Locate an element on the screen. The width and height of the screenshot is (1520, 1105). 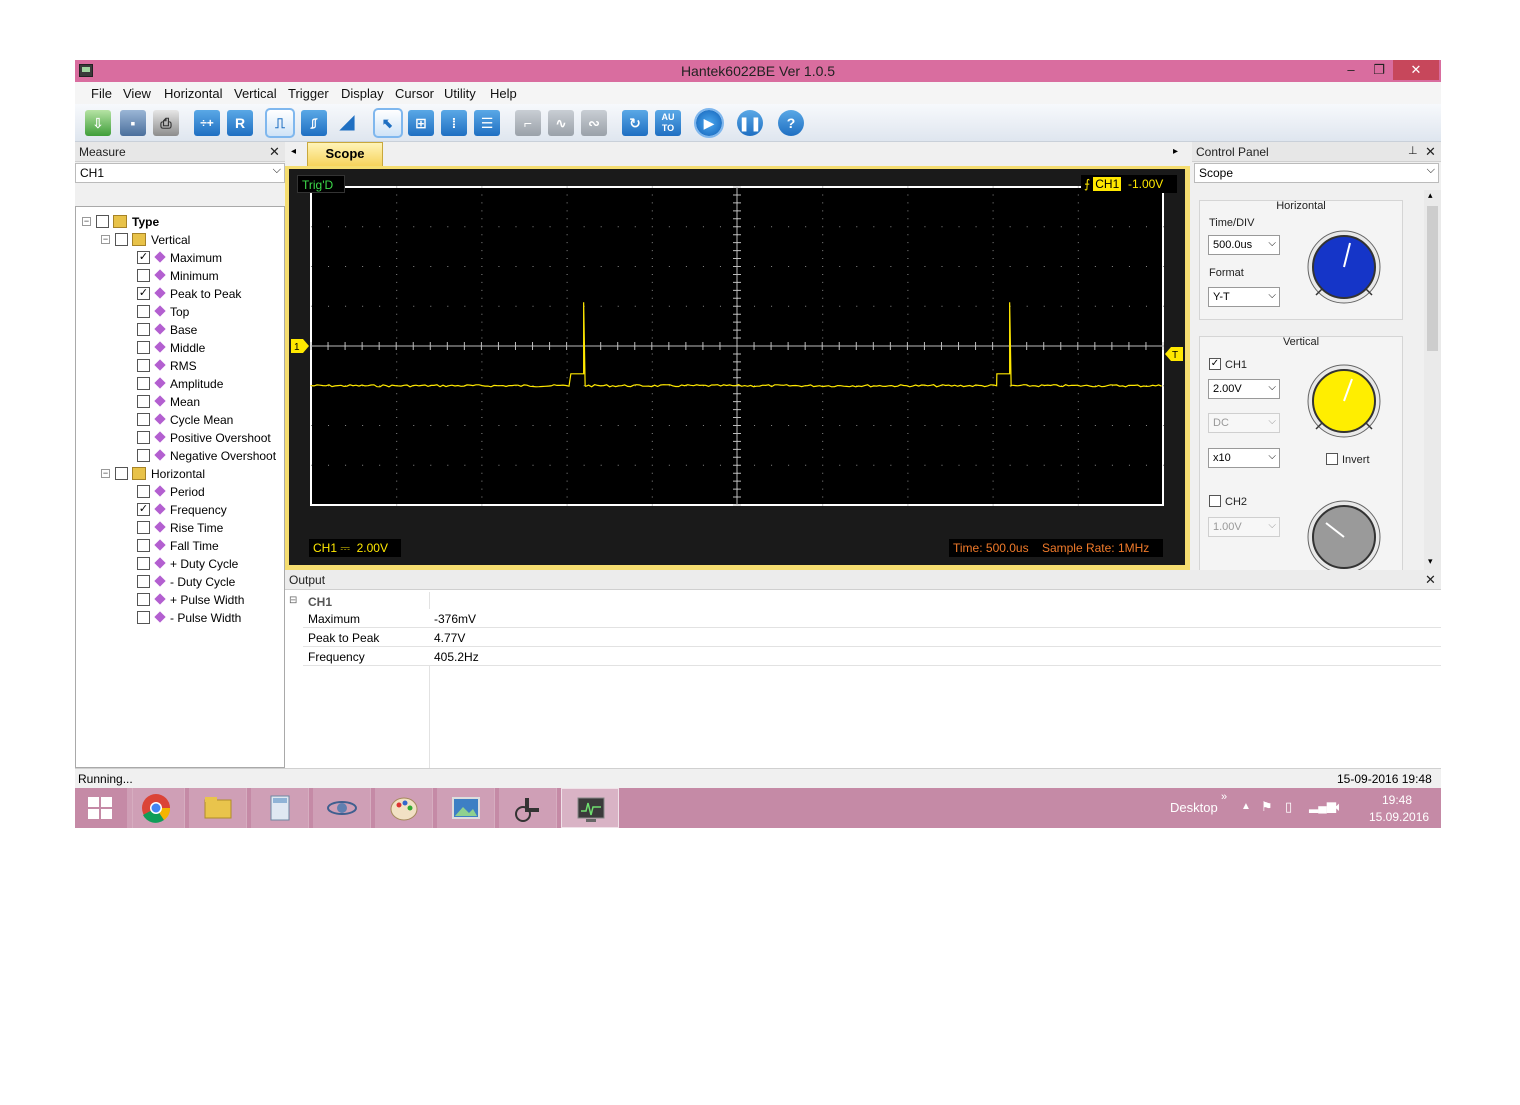
ramp-icon: ◢ is located at coordinates (347, 123).